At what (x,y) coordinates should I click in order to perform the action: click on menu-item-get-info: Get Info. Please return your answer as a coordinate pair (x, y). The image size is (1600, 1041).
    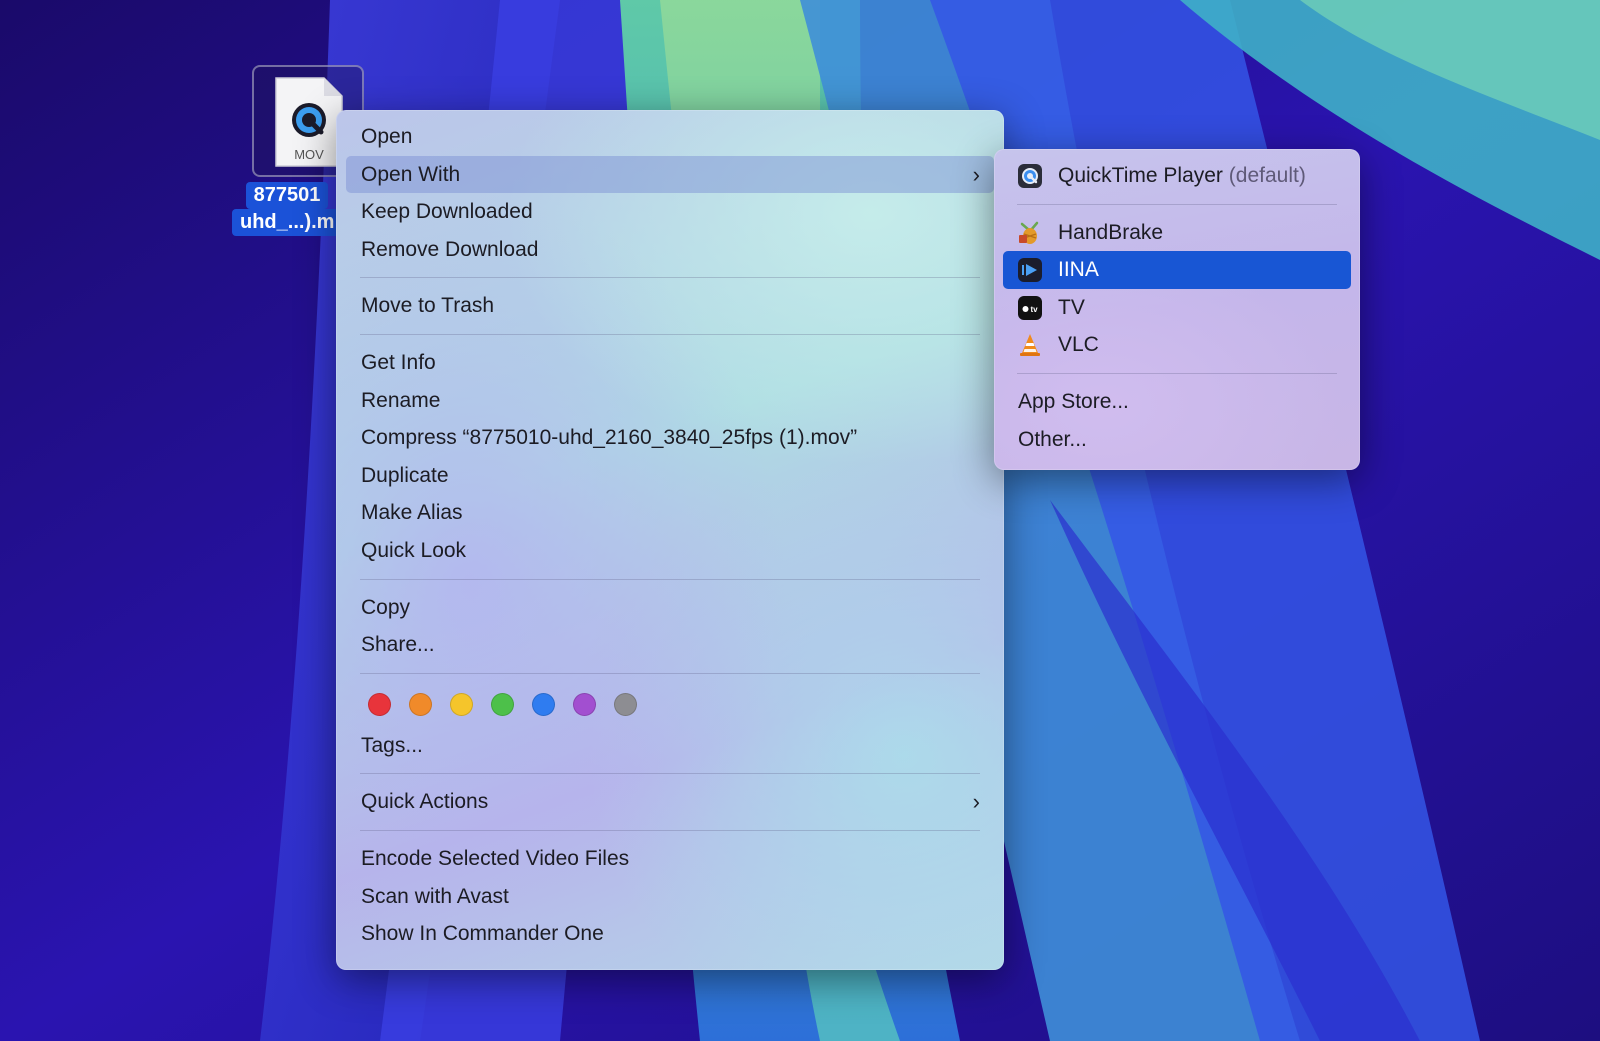
    Looking at the image, I should click on (670, 363).